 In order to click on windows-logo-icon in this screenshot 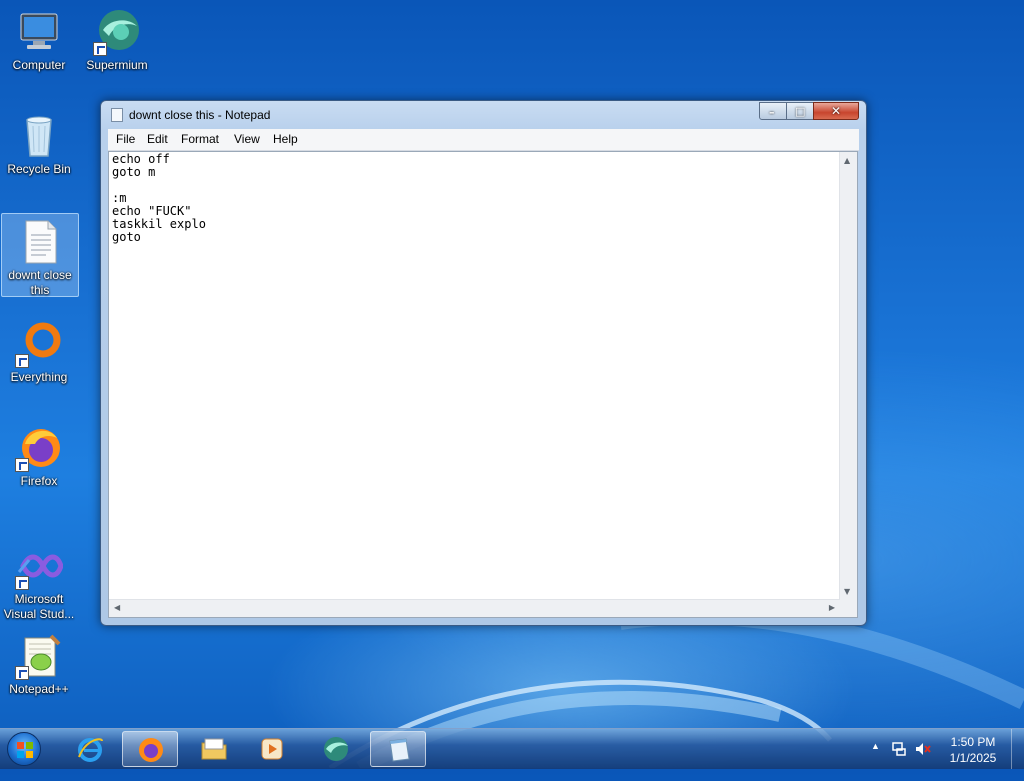, I will do `click(25, 750)`.